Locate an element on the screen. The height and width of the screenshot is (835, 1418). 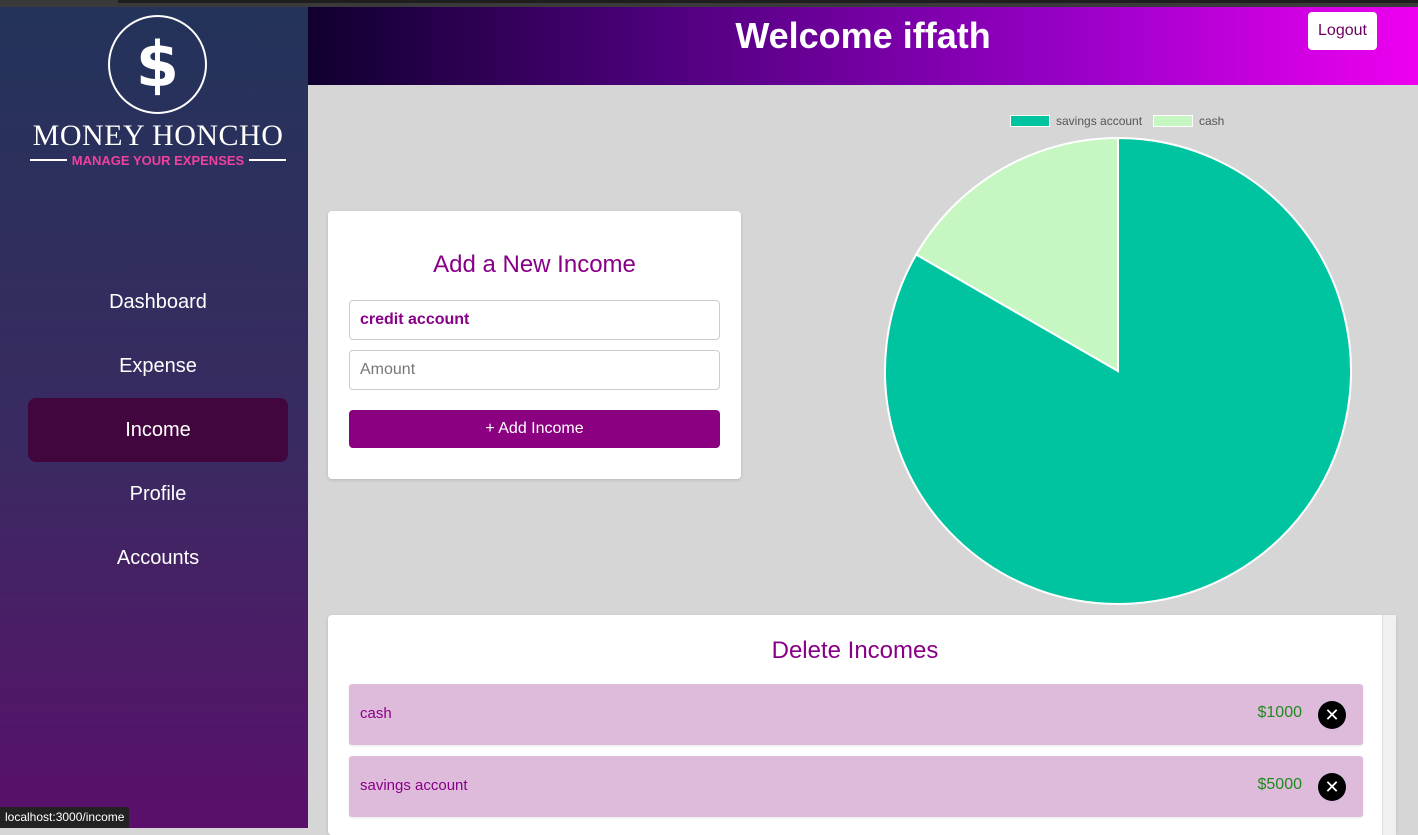
sidebar-item-profile: Profile is located at coordinates (158, 494).